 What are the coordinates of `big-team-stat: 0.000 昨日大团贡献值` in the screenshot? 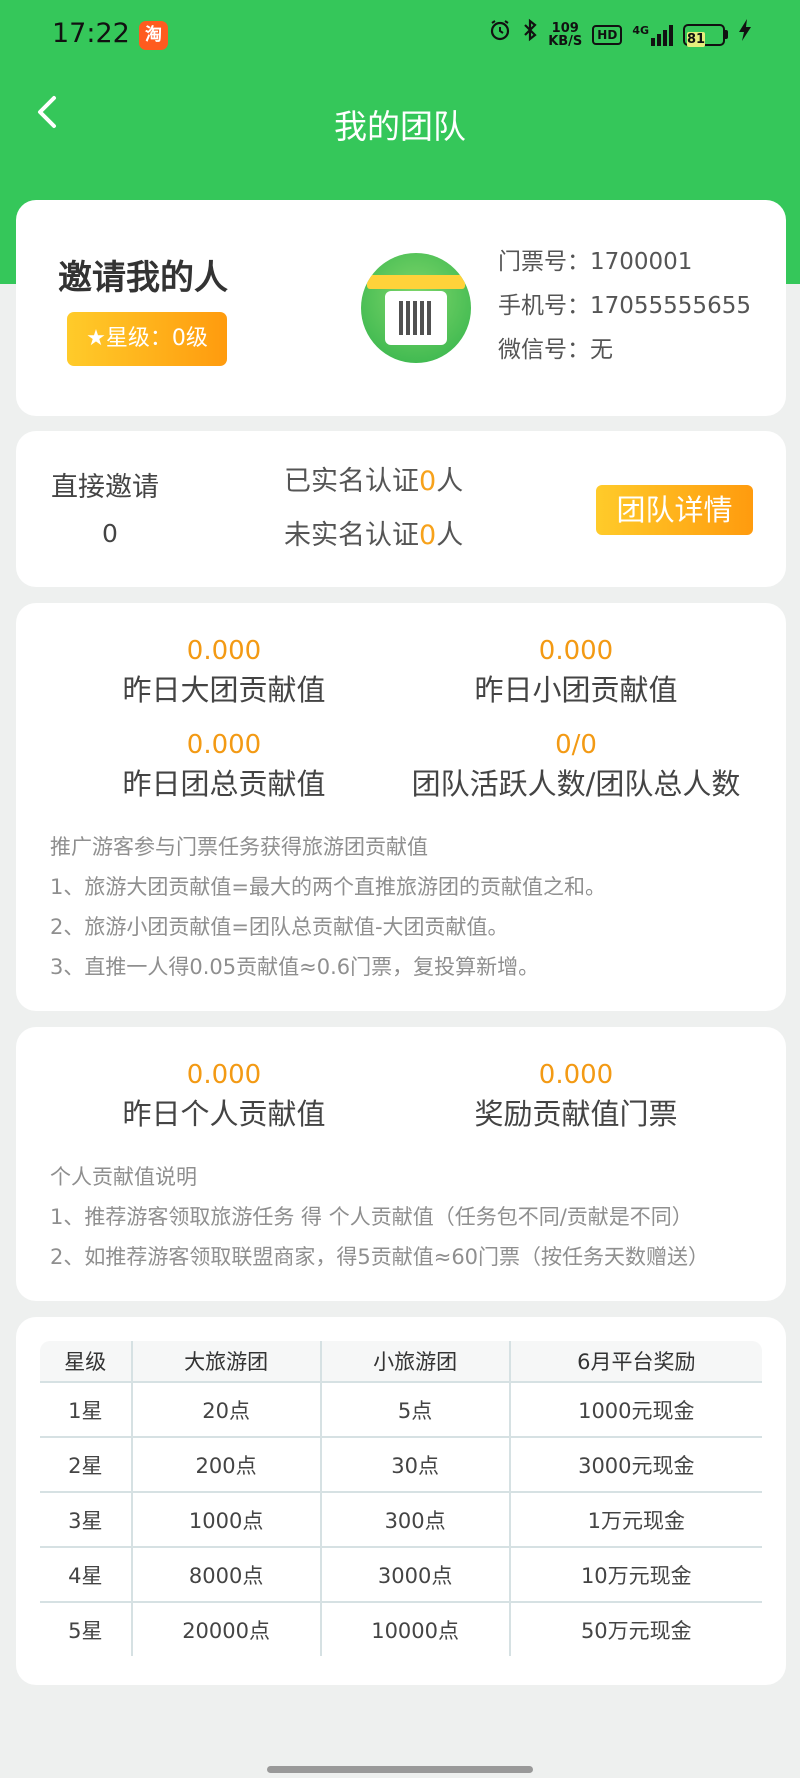 It's located at (224, 672).